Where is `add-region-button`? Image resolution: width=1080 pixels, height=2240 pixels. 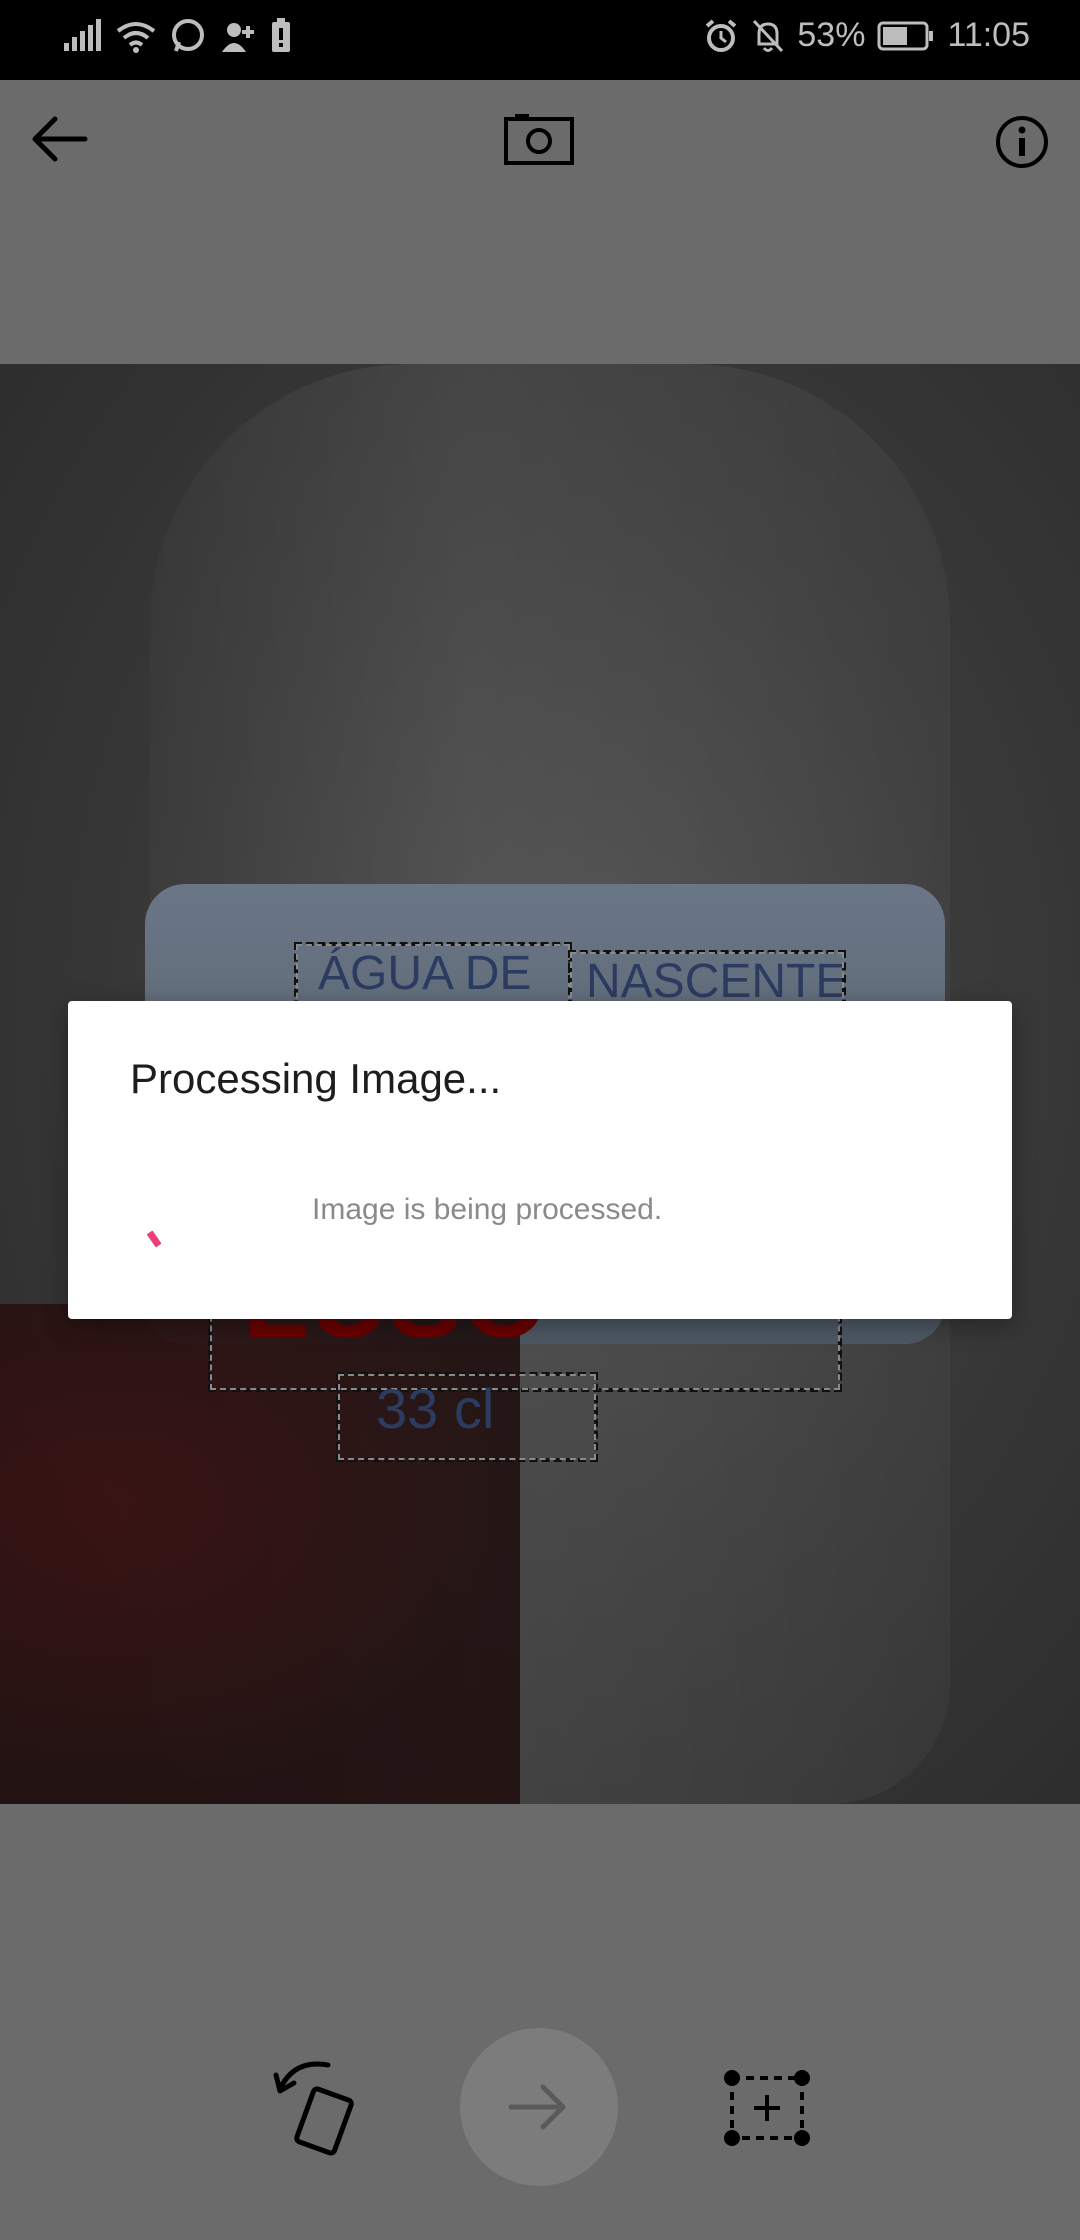
add-region-button is located at coordinates (767, 2108).